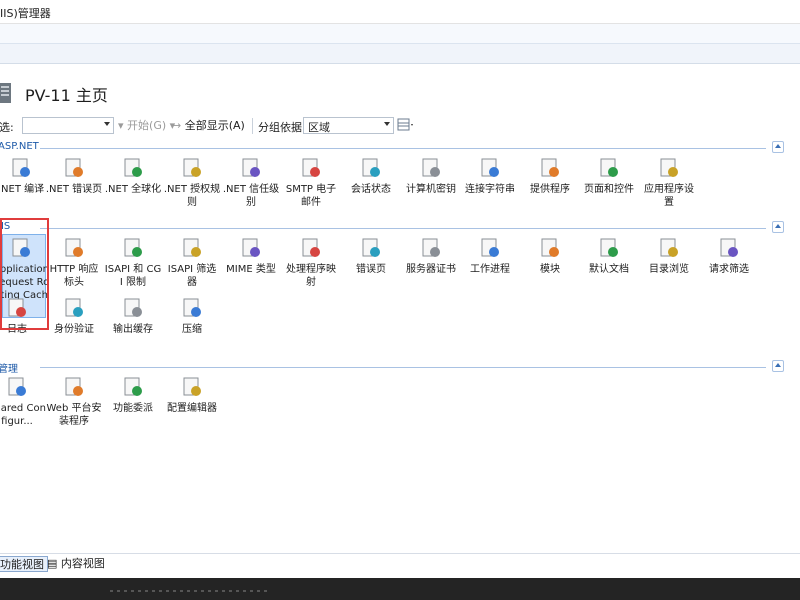 This screenshot has width=800, height=600. I want to click on feature-label: .NET 全球化, so click(133, 189).